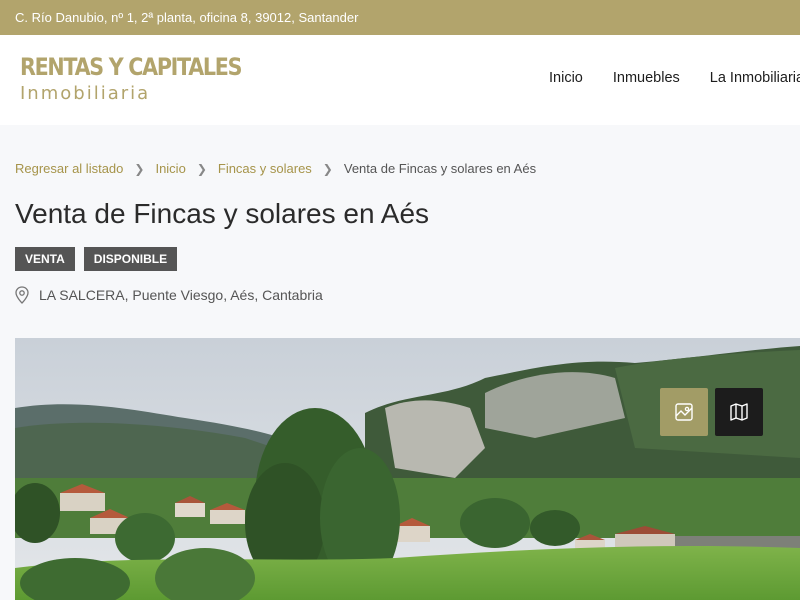  Describe the element at coordinates (646, 78) in the screenshot. I see `nav-item-inmuebles: Inmuebles` at that location.